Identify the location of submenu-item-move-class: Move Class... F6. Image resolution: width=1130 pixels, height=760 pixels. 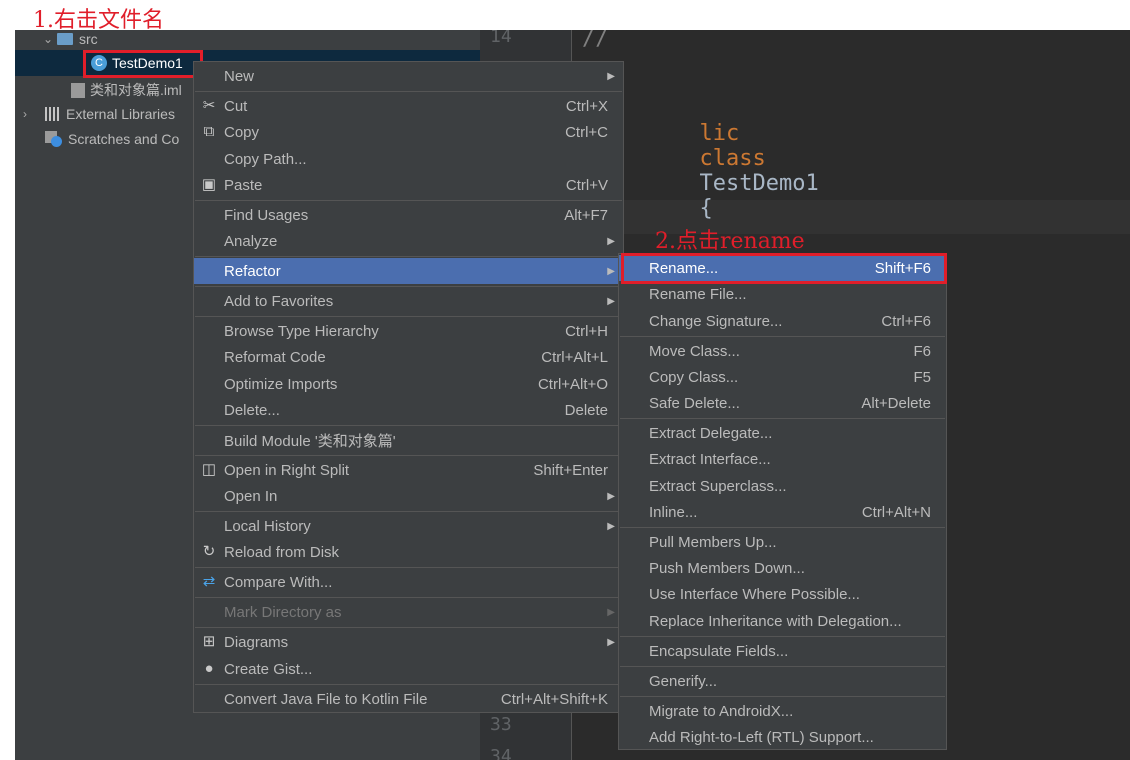
(782, 351).